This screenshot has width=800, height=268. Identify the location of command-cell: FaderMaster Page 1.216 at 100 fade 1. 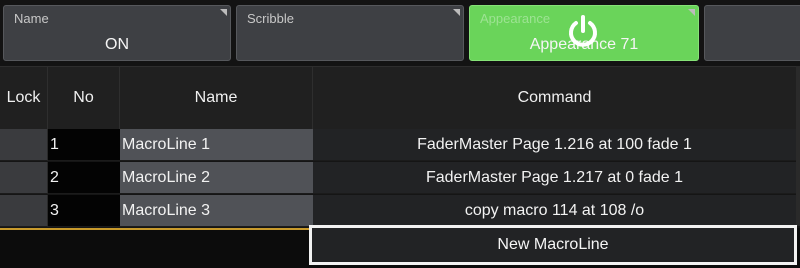
(554, 145).